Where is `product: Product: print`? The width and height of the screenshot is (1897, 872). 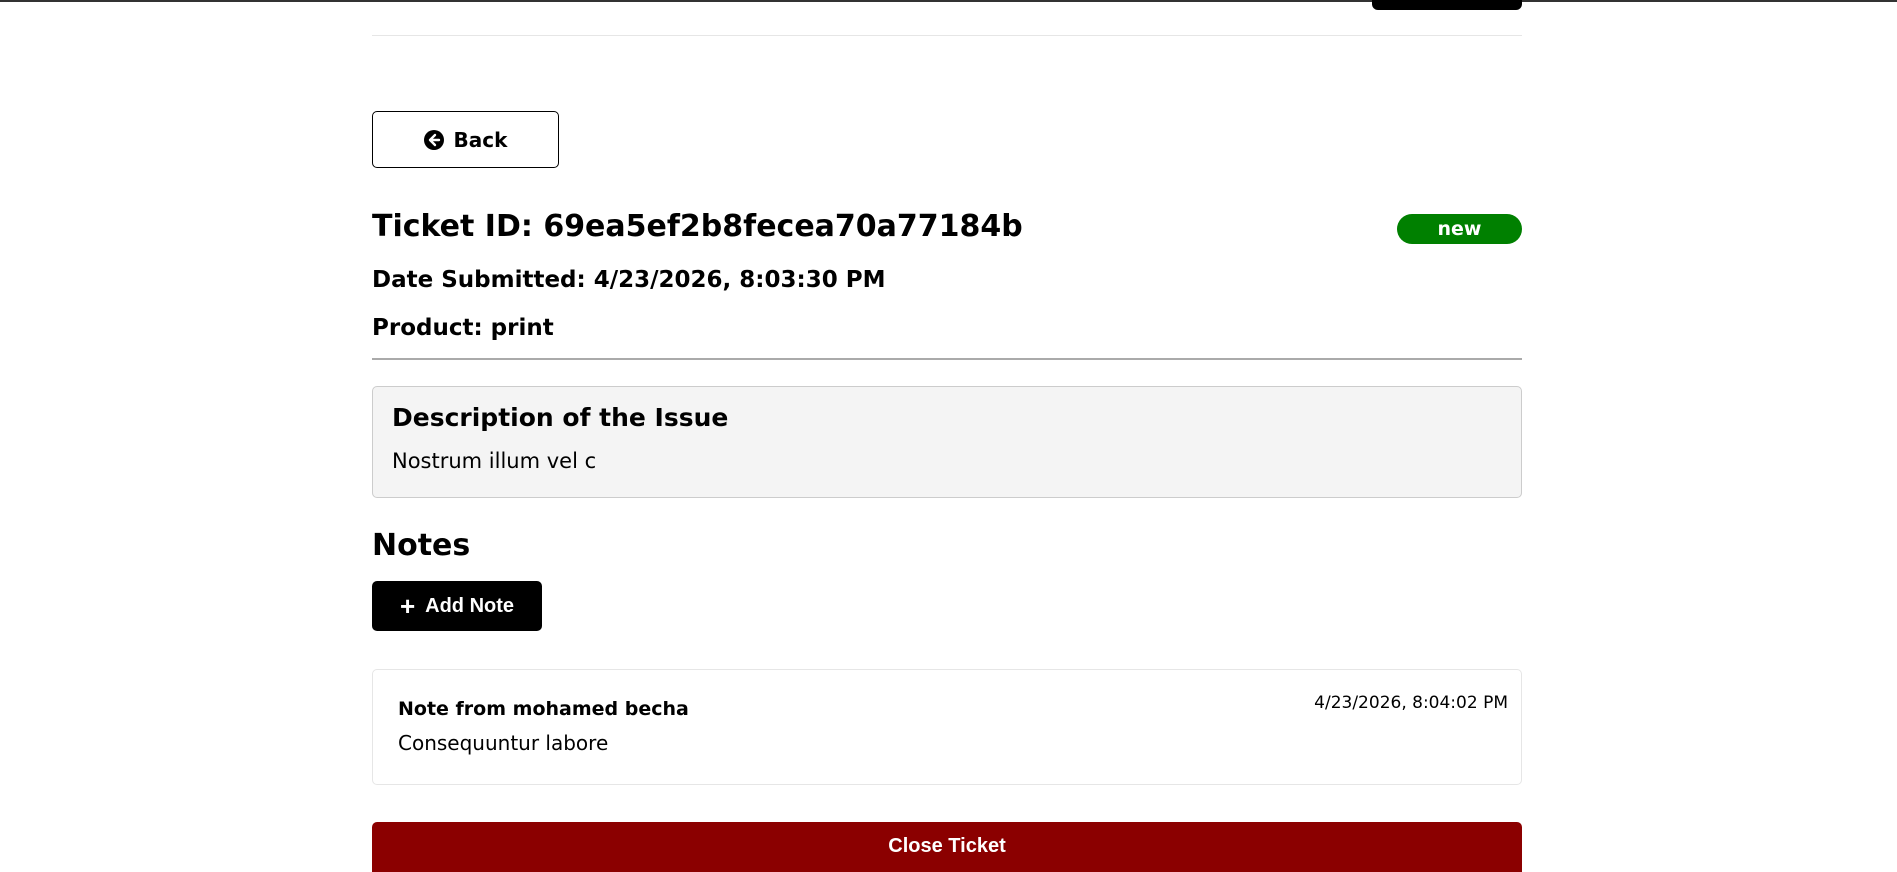 product: Product: print is located at coordinates (463, 328).